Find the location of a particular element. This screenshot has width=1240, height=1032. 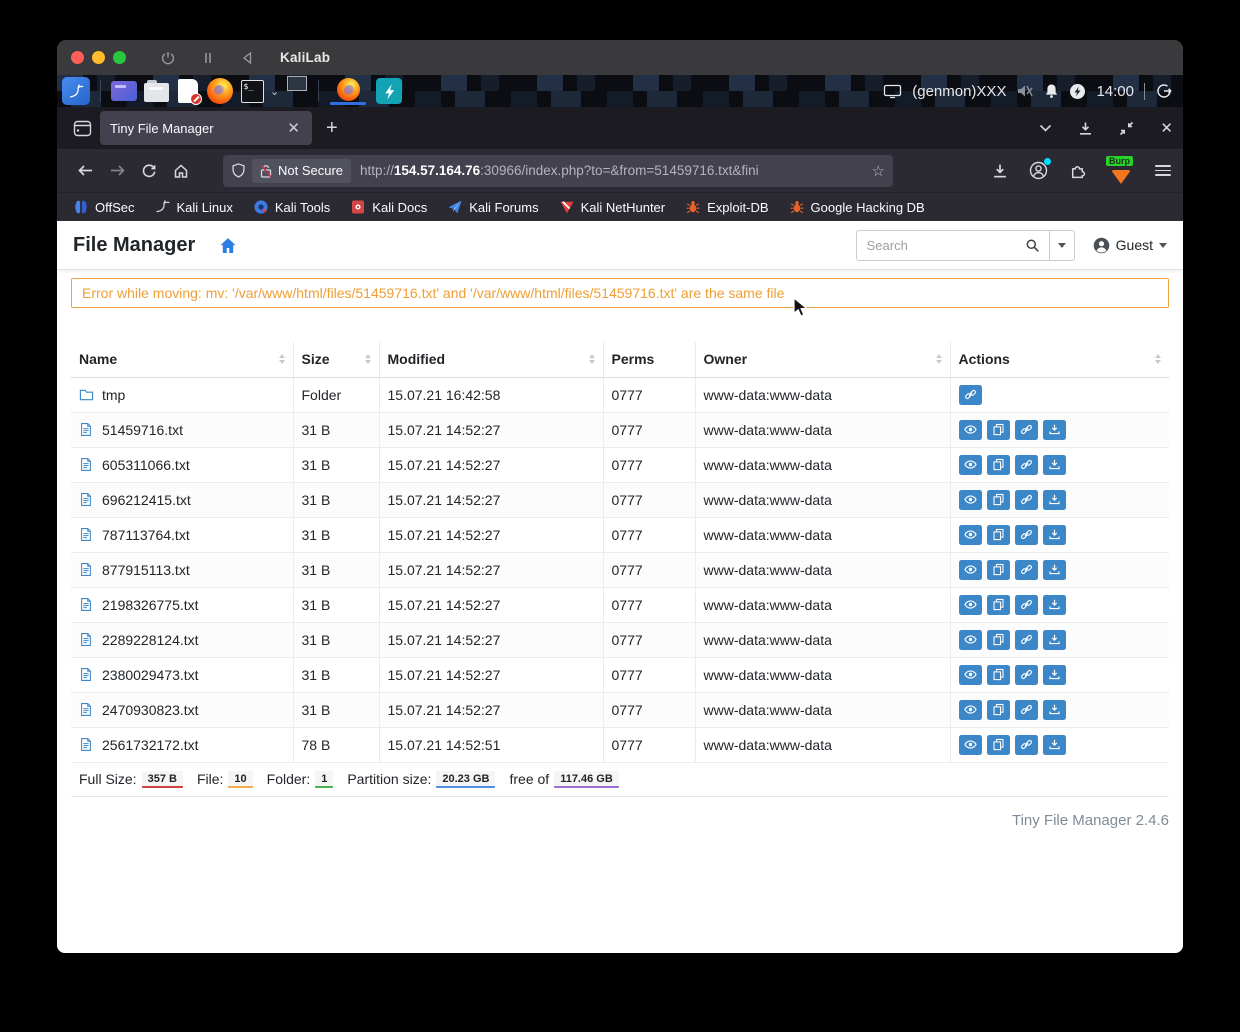

bookmark-google-hacking-db: Google Hacking DB is located at coordinates (857, 207).